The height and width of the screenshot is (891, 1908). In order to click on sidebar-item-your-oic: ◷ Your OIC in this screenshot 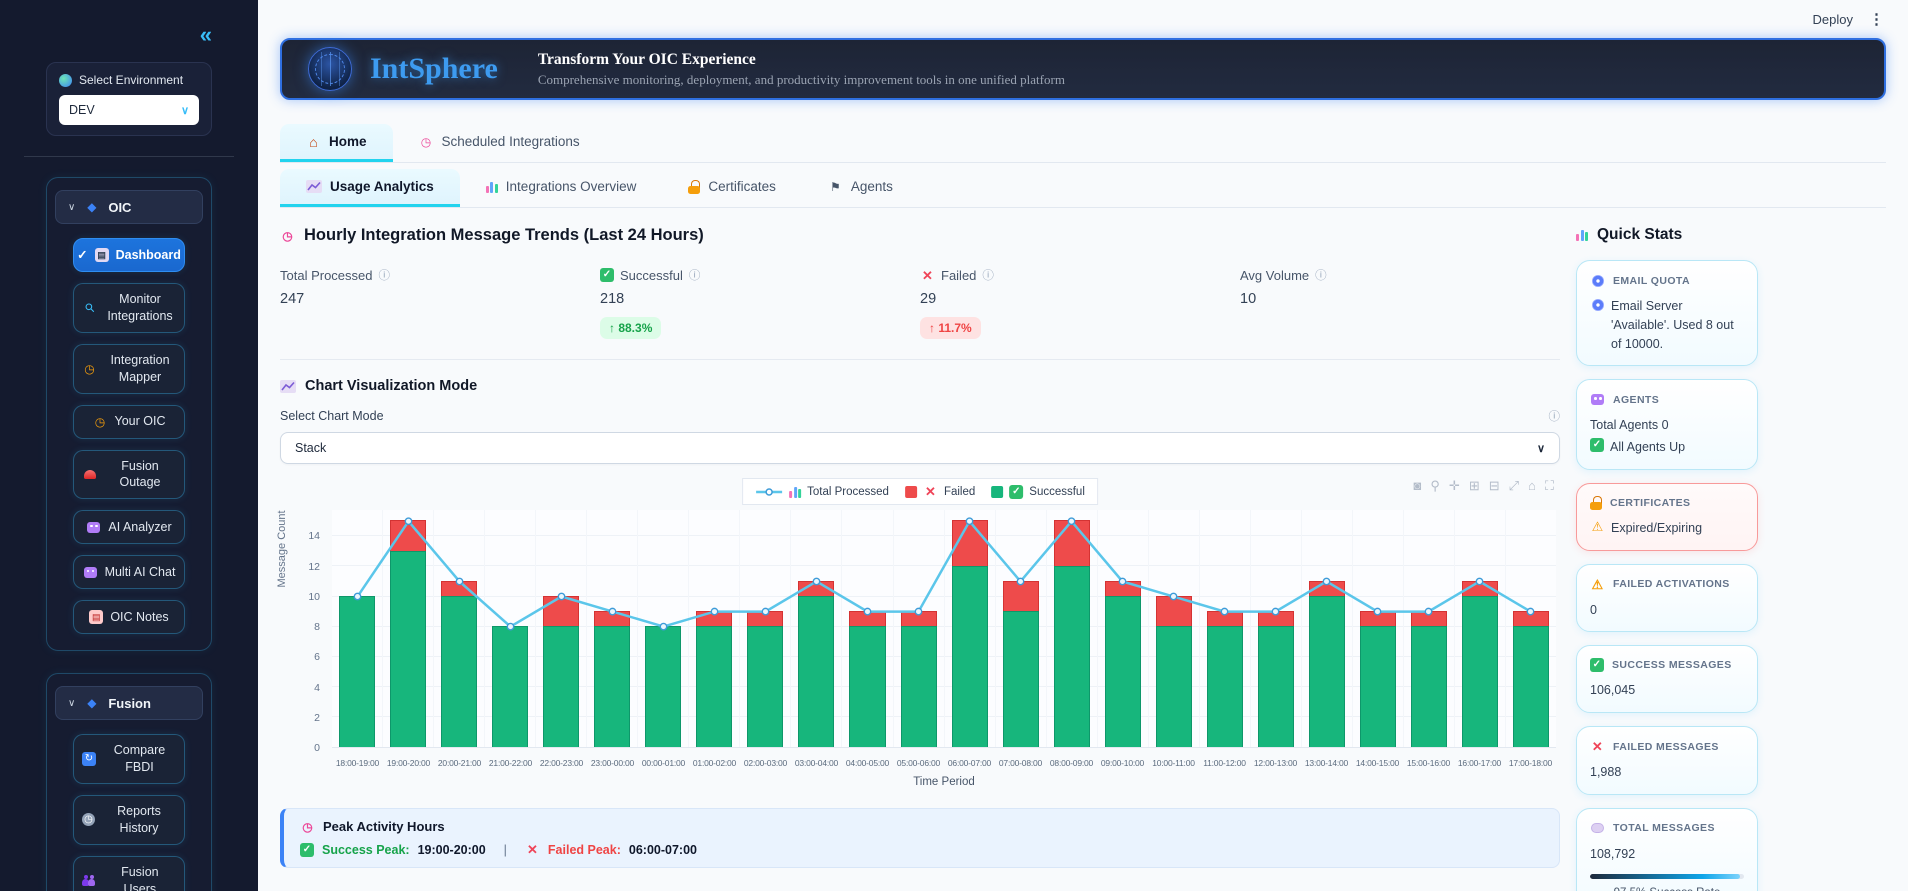, I will do `click(129, 421)`.